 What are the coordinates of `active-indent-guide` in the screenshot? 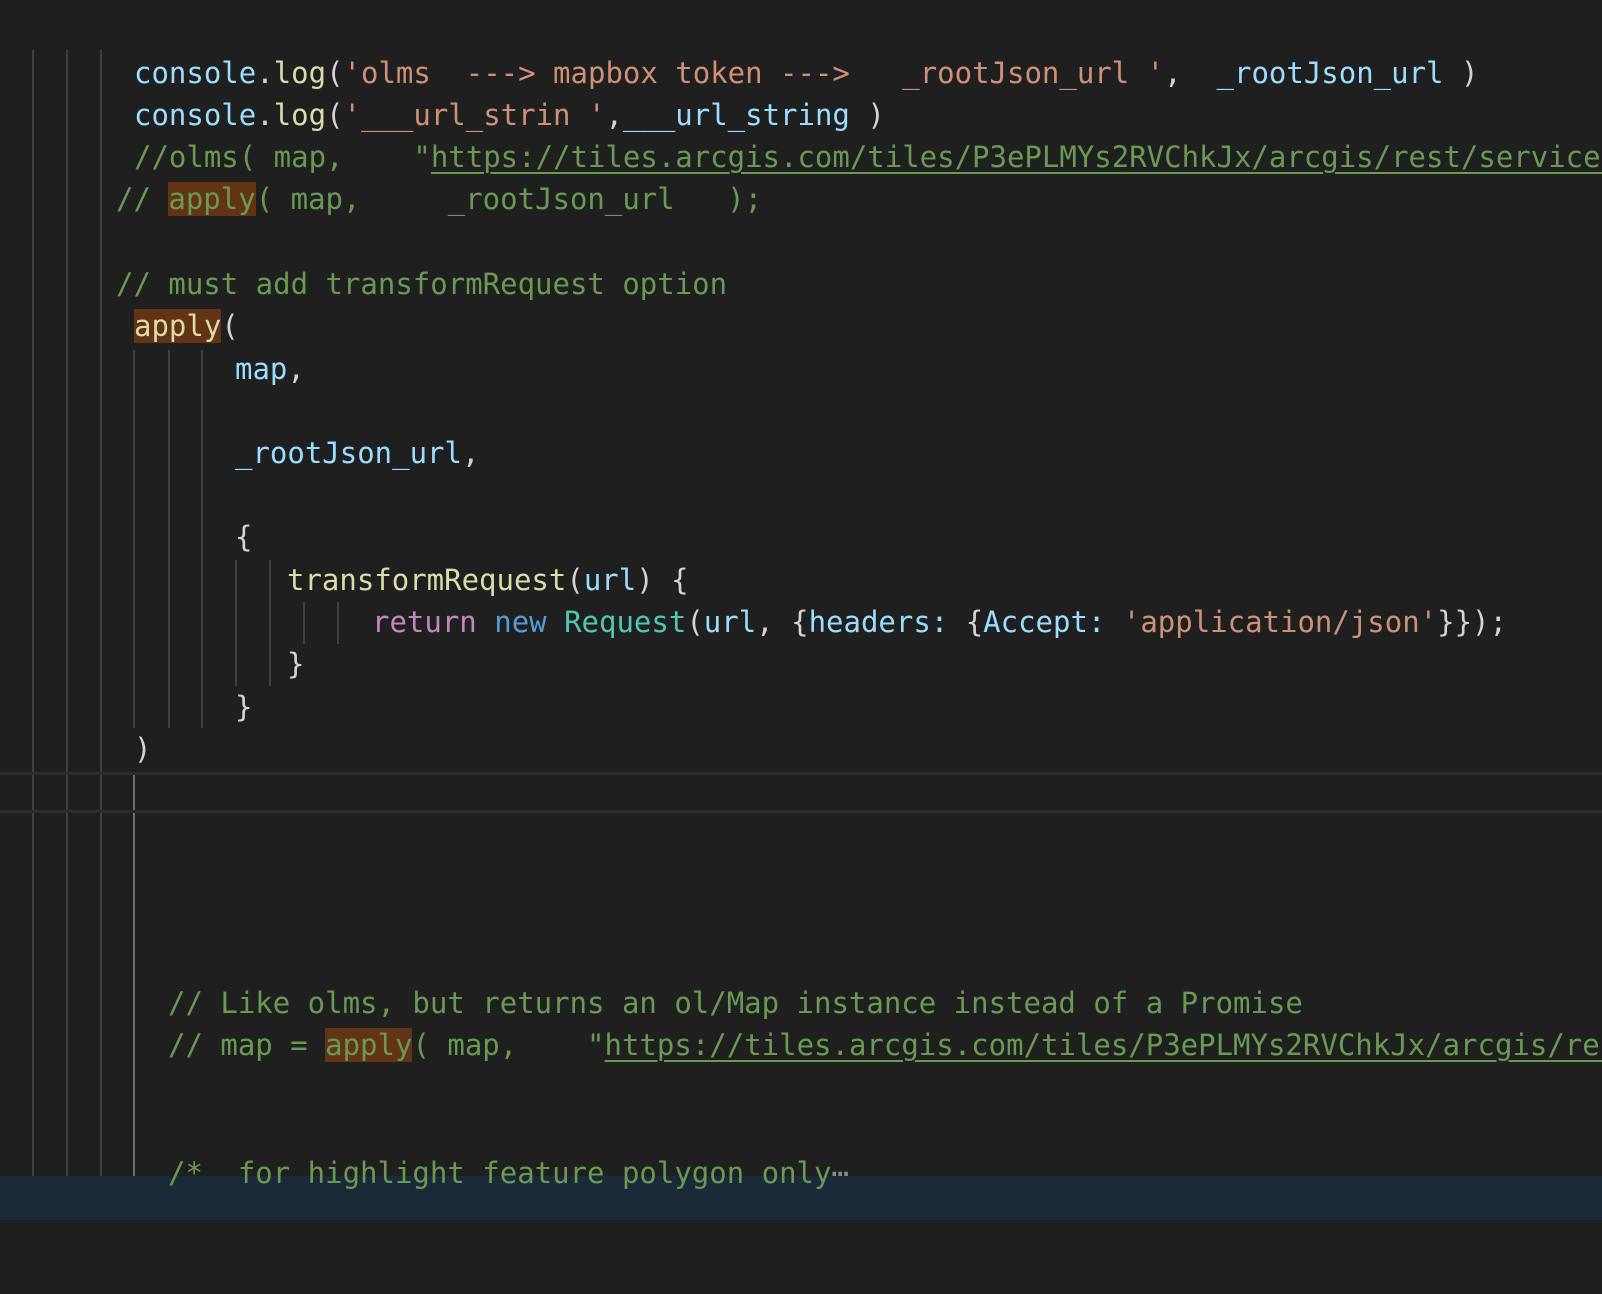 It's located at (134, 983).